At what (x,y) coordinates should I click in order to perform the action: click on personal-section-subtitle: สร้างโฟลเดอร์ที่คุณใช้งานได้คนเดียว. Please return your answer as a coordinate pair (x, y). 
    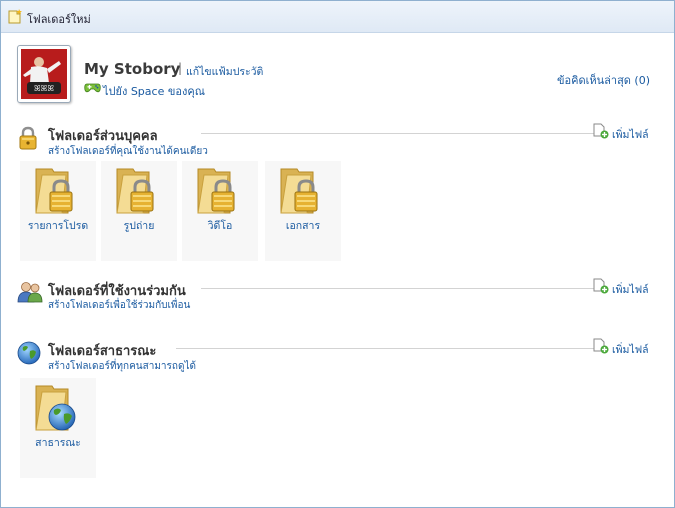
    Looking at the image, I should click on (128, 151).